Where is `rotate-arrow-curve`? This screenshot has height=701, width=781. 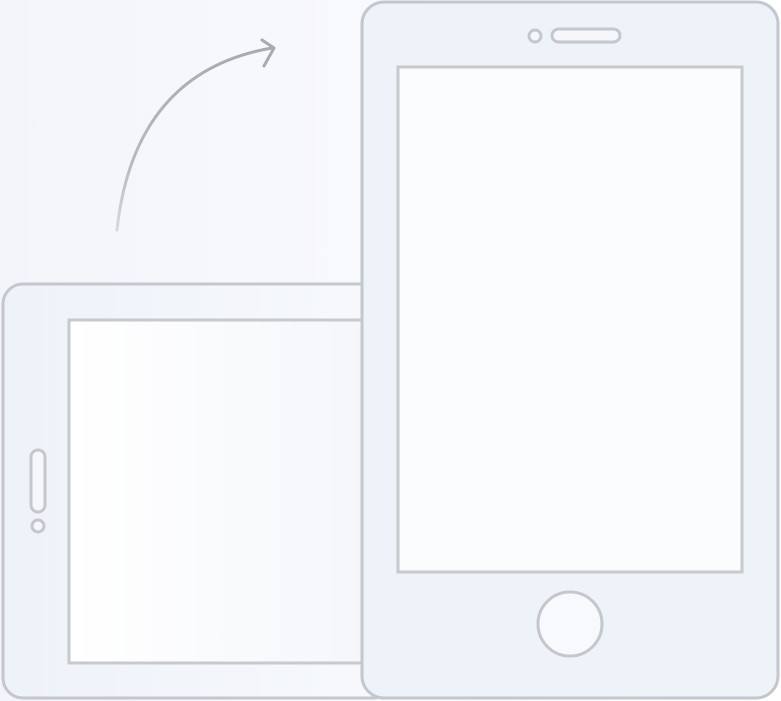 rotate-arrow-curve is located at coordinates (194, 139).